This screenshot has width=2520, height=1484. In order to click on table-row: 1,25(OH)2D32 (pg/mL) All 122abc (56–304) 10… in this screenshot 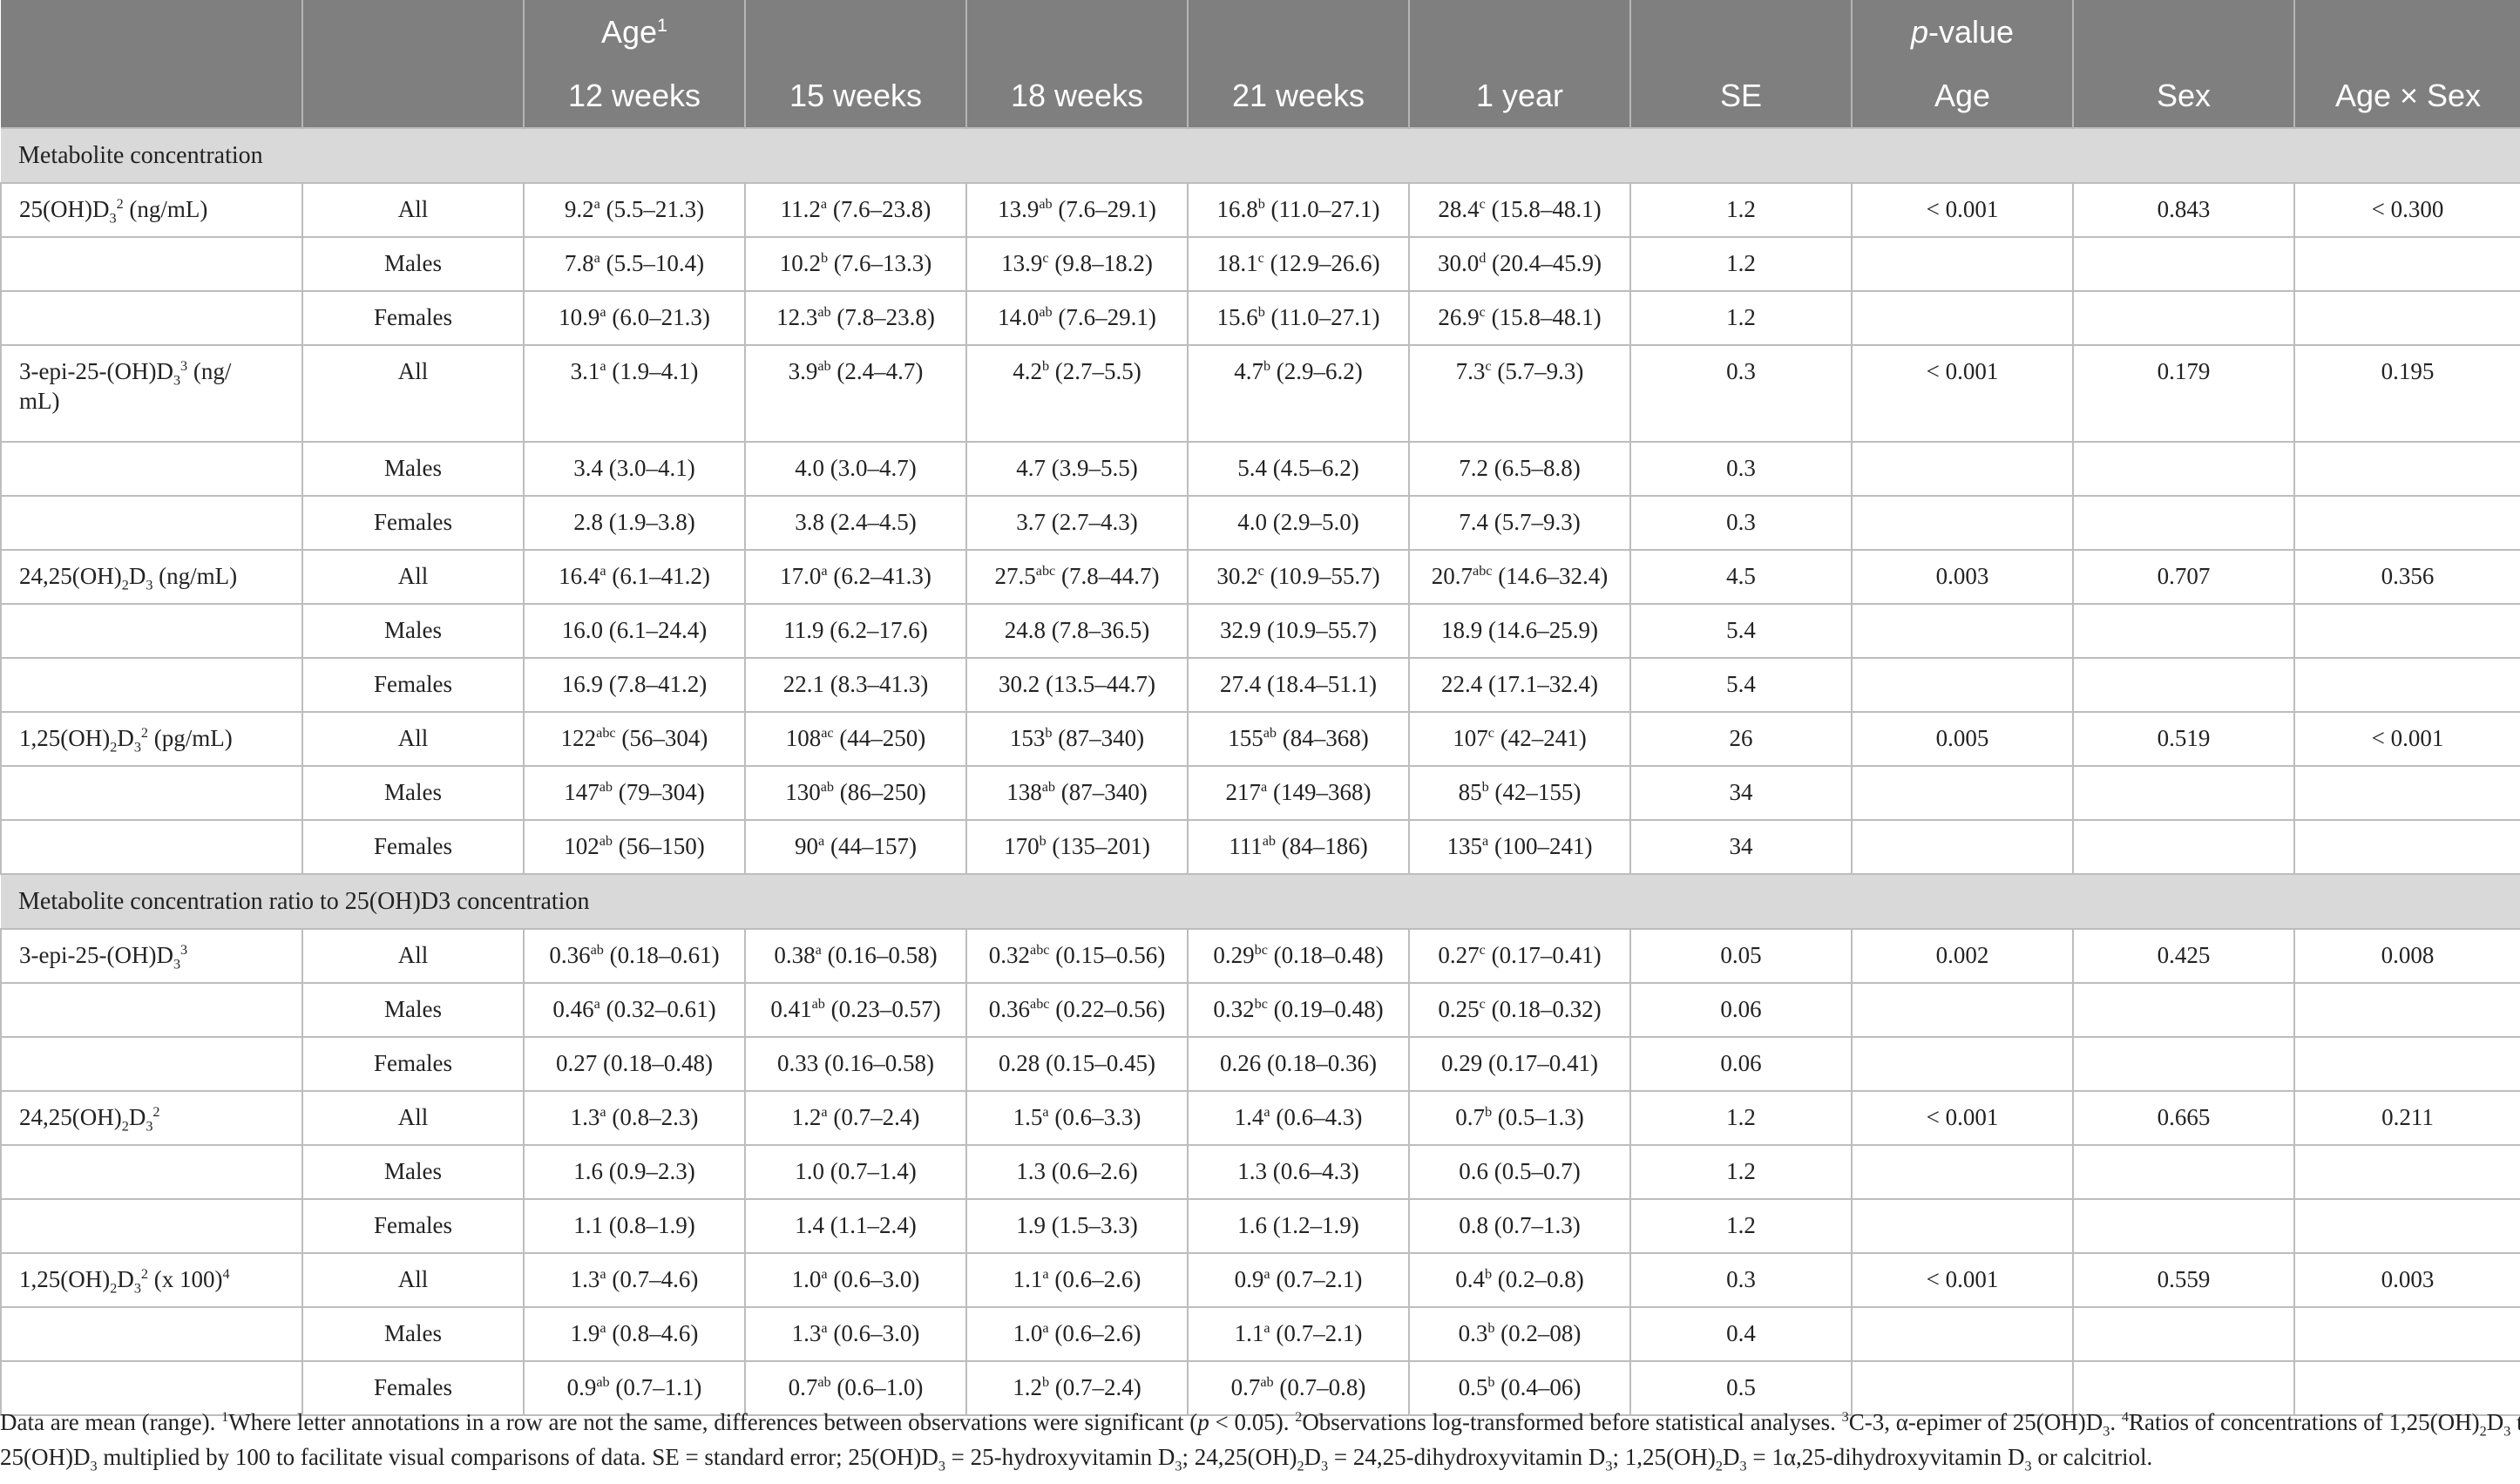, I will do `click(1260, 739)`.